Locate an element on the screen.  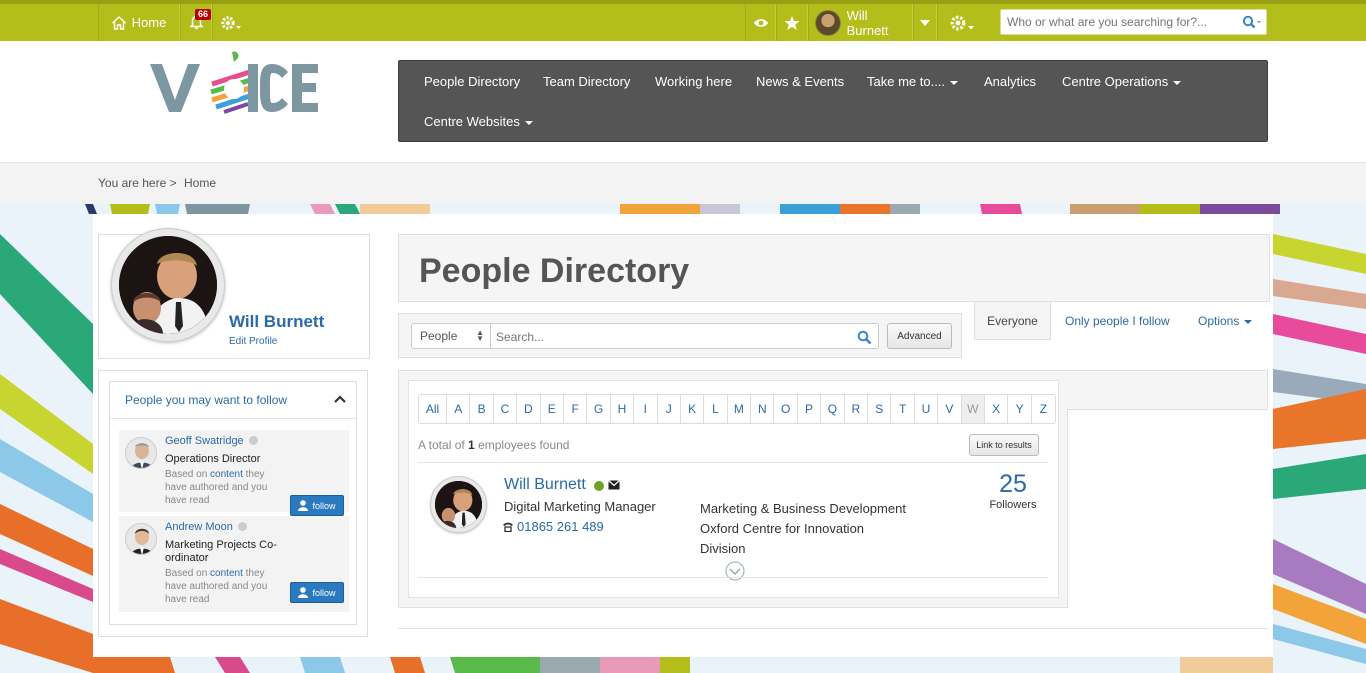
result-job-title: Digital Marketing Manager is located at coordinates (580, 506).